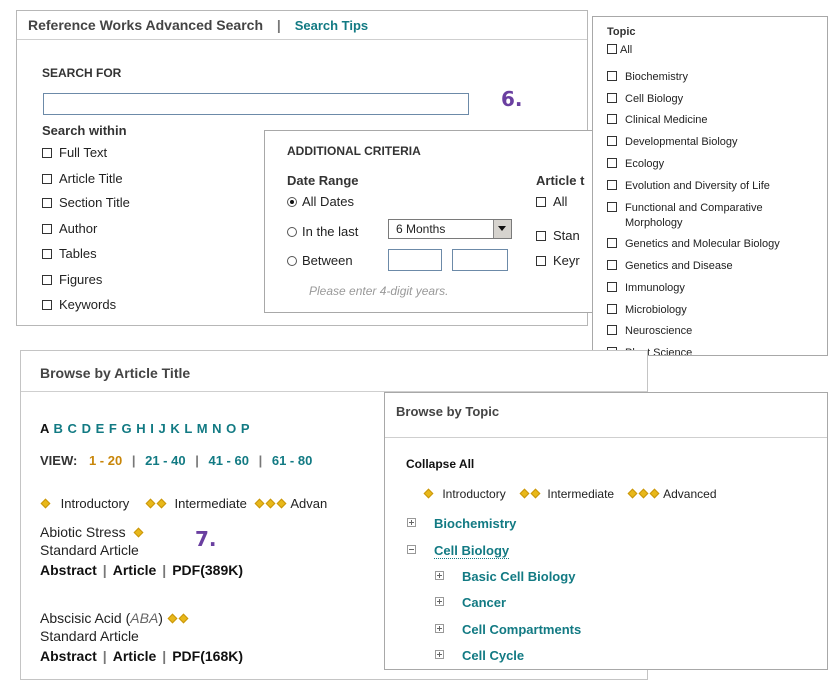  What do you see at coordinates (551, 201) in the screenshot?
I see `checkbox-article-all: All` at bounding box center [551, 201].